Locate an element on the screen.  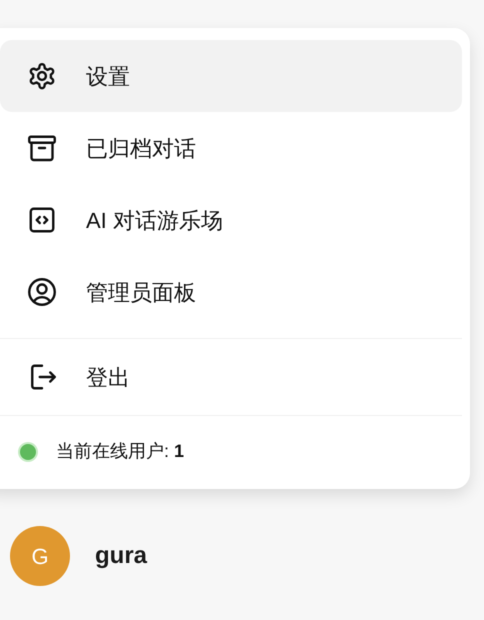
menu-item: 设置 is located at coordinates (231, 76).